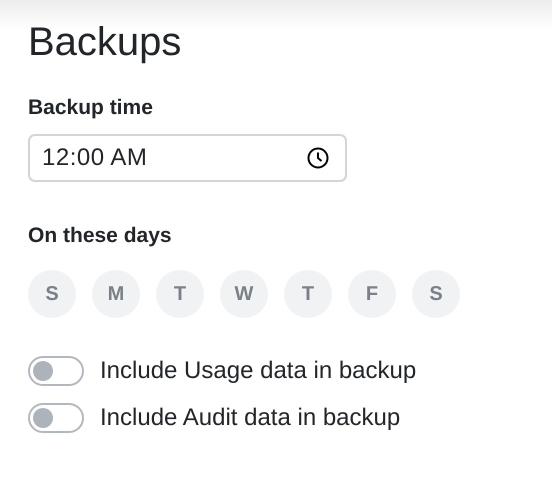 Image resolution: width=552 pixels, height=490 pixels. What do you see at coordinates (105, 42) in the screenshot?
I see `page-title: Backups` at bounding box center [105, 42].